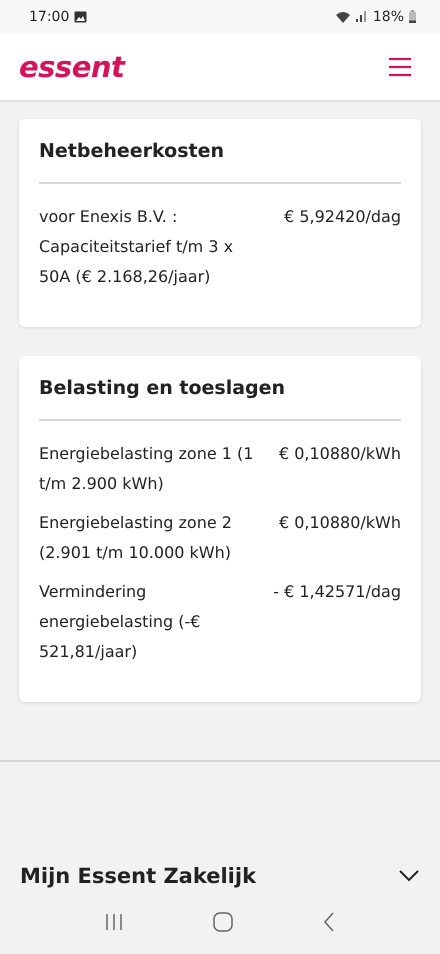  I want to click on image-icon, so click(81, 16).